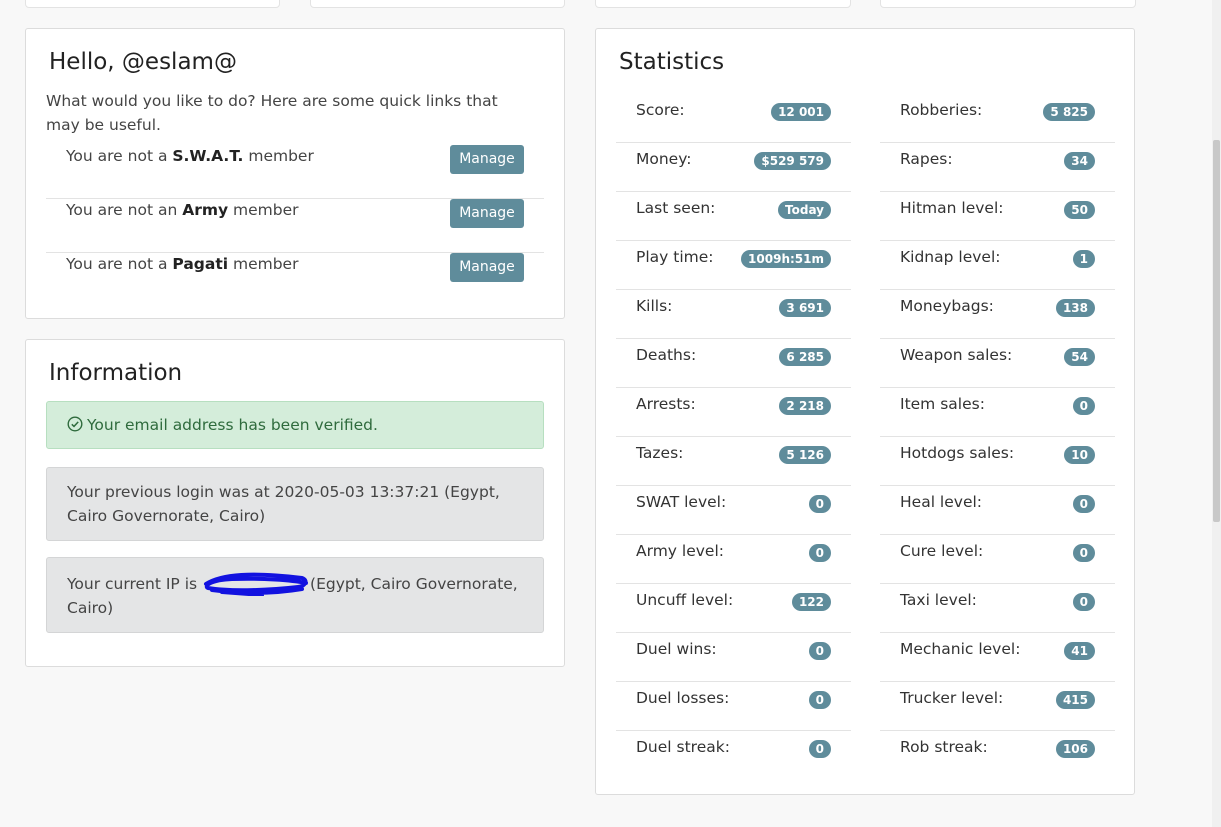 Image resolution: width=1221 pixels, height=827 pixels. I want to click on stat-label: Kidnap level:, so click(950, 257).